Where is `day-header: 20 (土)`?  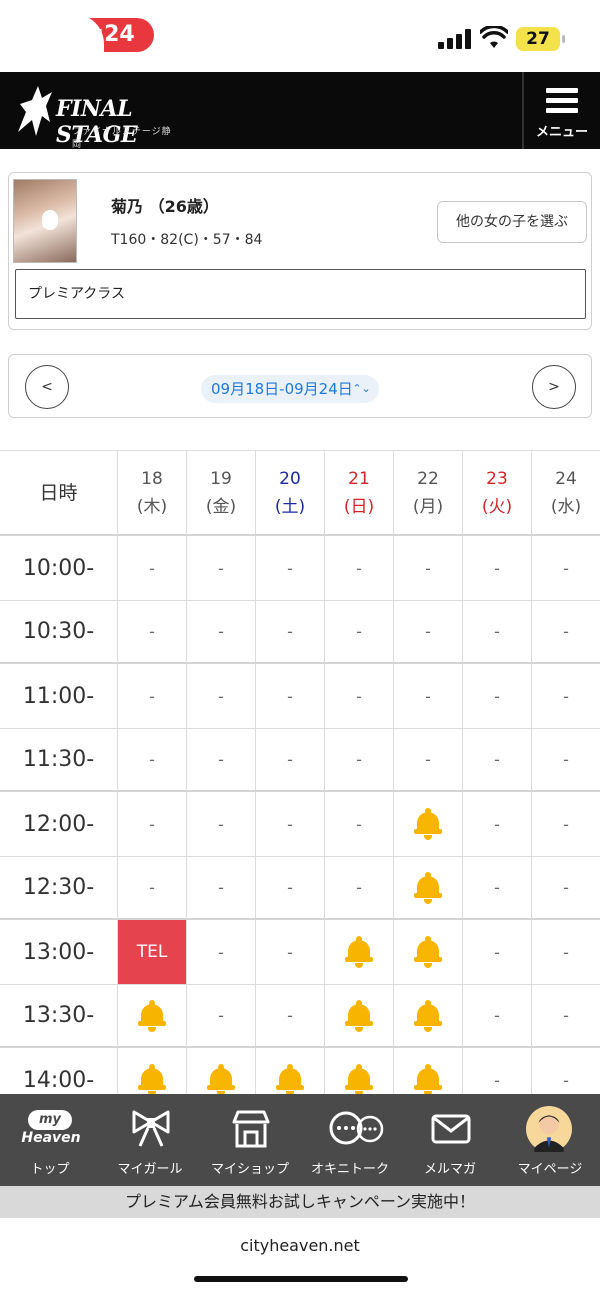
day-header: 20 (土) is located at coordinates (289, 492).